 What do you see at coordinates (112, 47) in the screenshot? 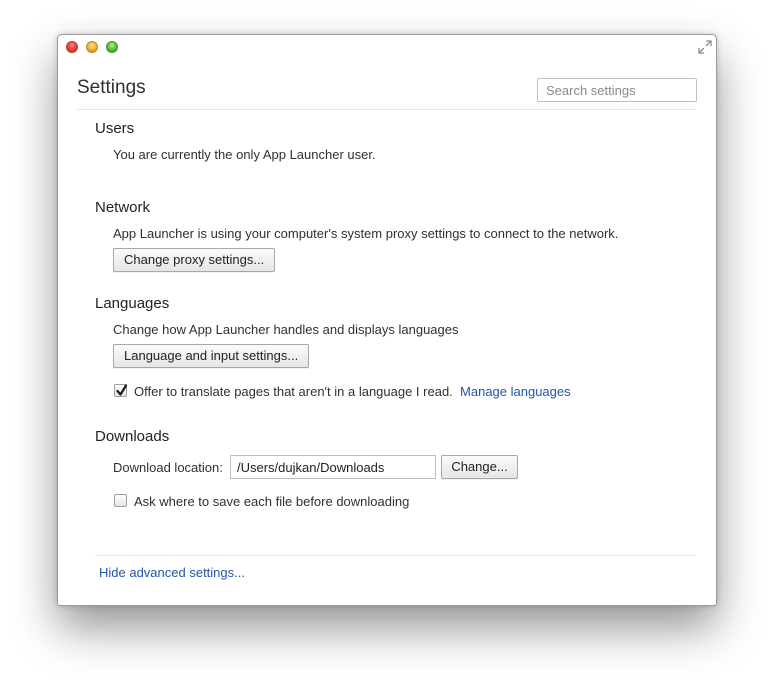
I see `zoom-button` at bounding box center [112, 47].